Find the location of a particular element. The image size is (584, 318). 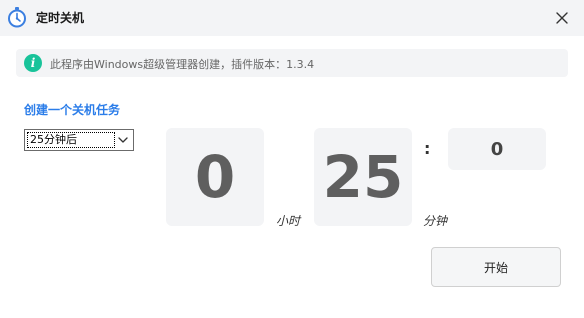

minutes-display: 25 is located at coordinates (363, 177).